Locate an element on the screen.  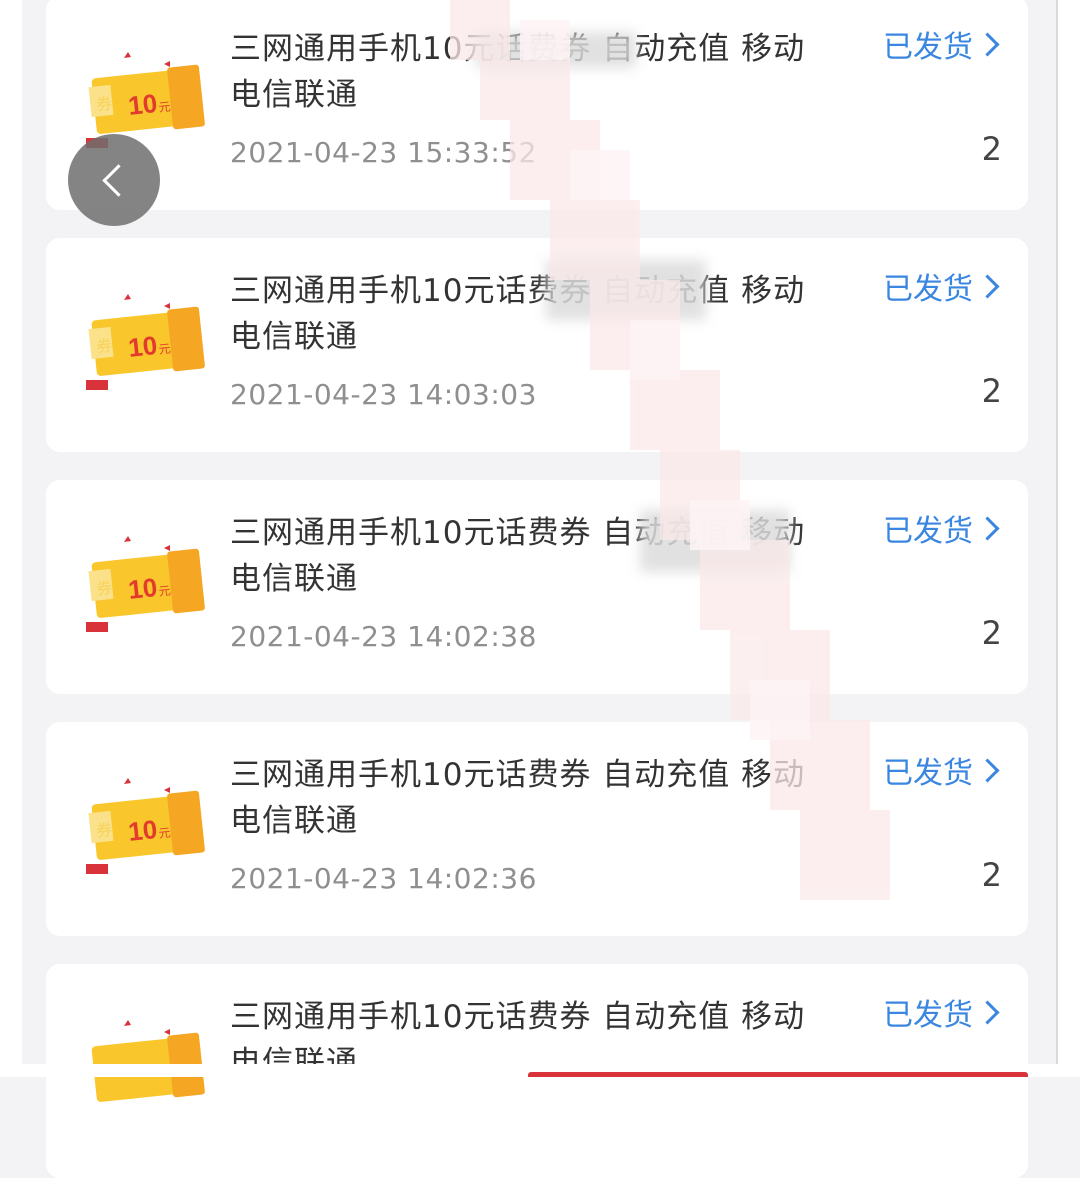
bottom-accent-bar is located at coordinates (778, 1074).